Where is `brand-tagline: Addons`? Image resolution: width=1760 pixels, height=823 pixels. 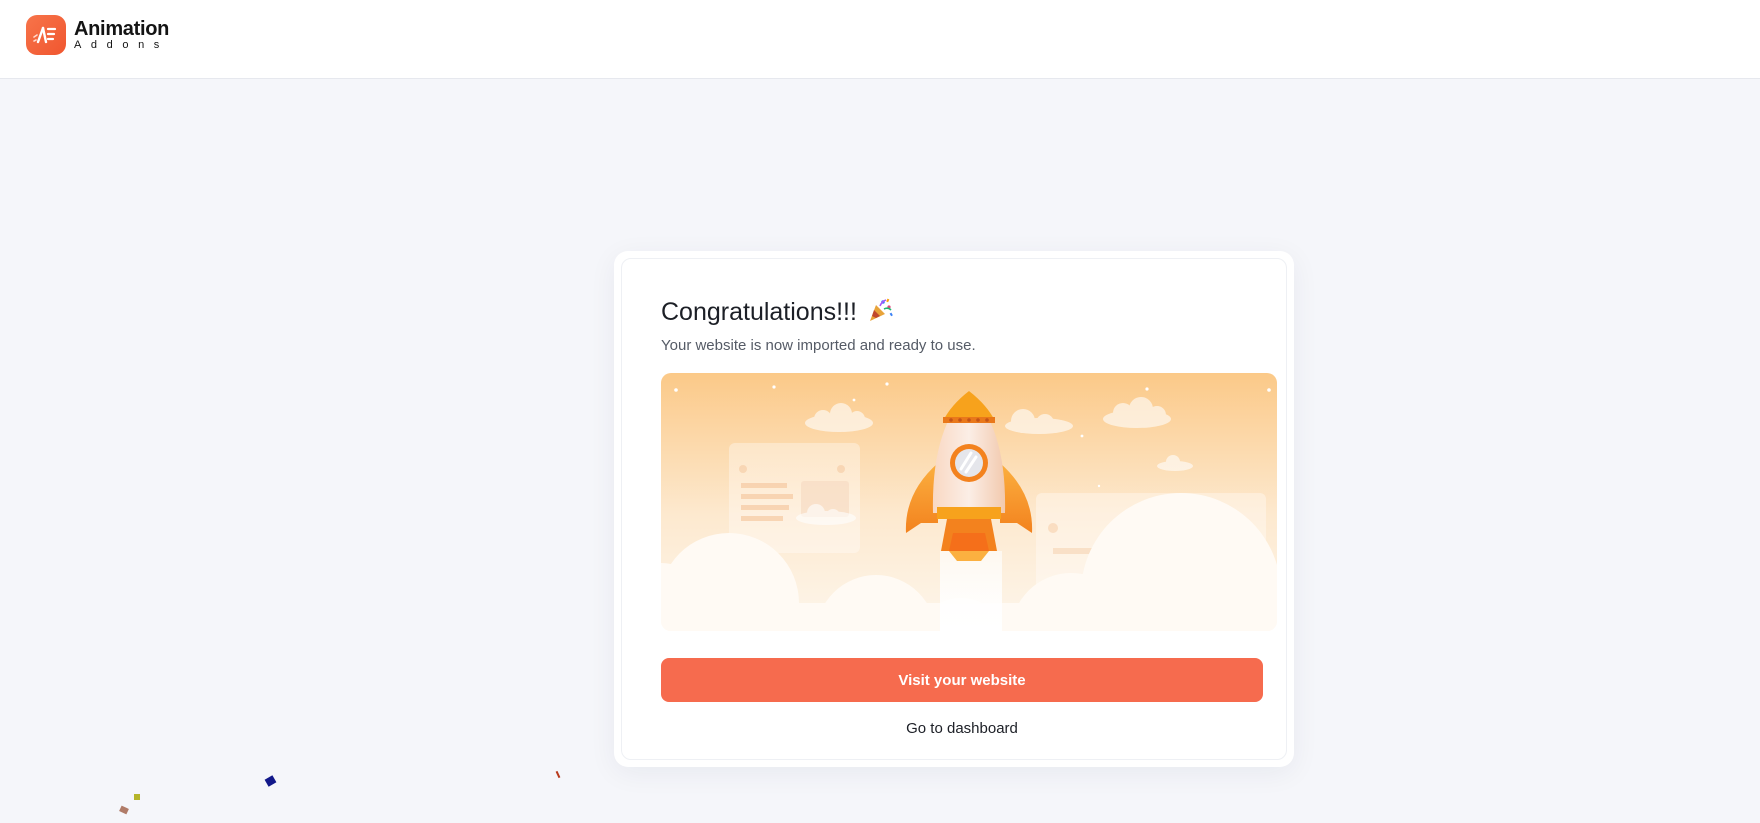
brand-tagline: Addons is located at coordinates (121, 45).